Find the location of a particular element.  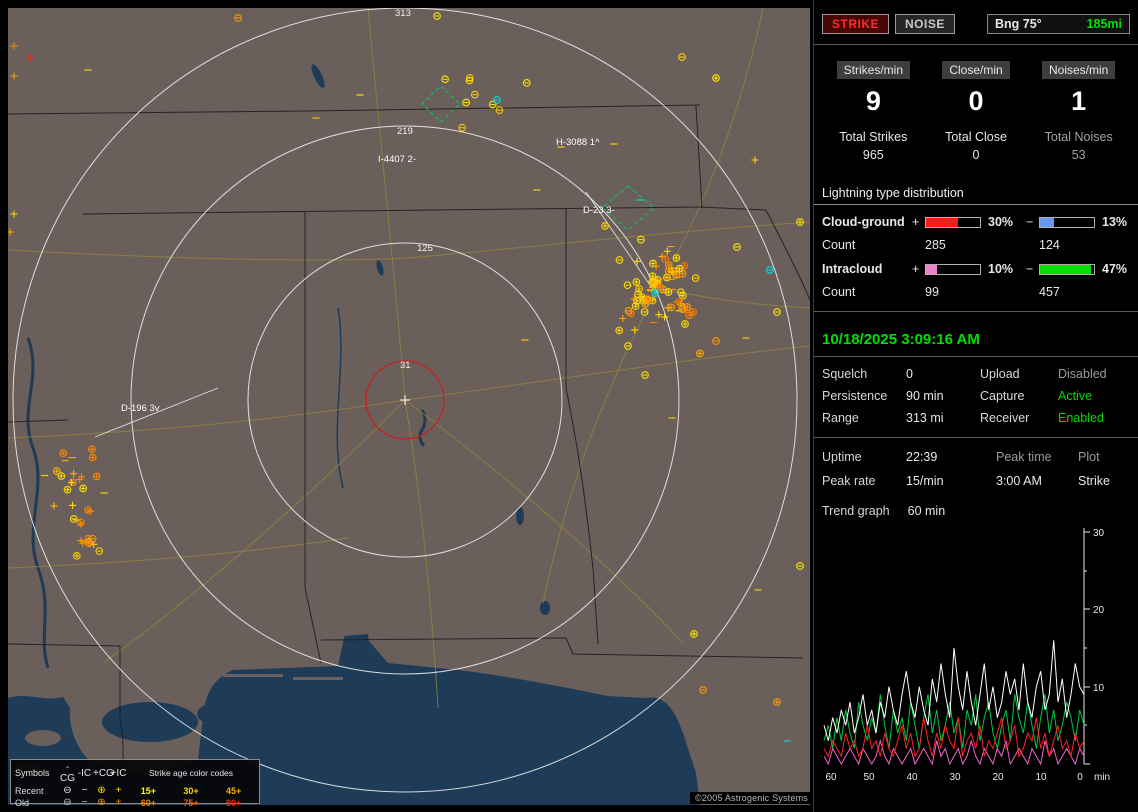

noise-indicator: NOISE is located at coordinates (925, 23).